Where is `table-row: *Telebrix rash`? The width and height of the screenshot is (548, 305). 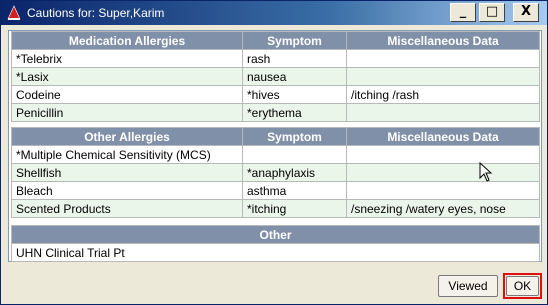
table-row: *Telebrix rash is located at coordinates (275, 58).